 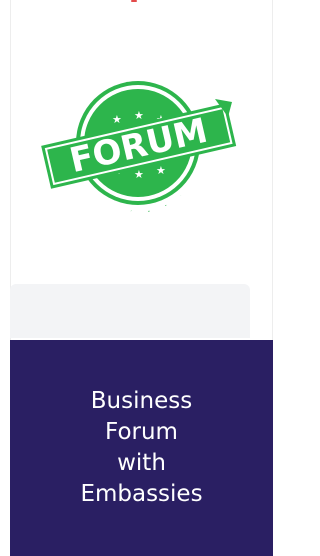 What do you see at coordinates (130, 311) in the screenshot?
I see `card-caption-strip` at bounding box center [130, 311].